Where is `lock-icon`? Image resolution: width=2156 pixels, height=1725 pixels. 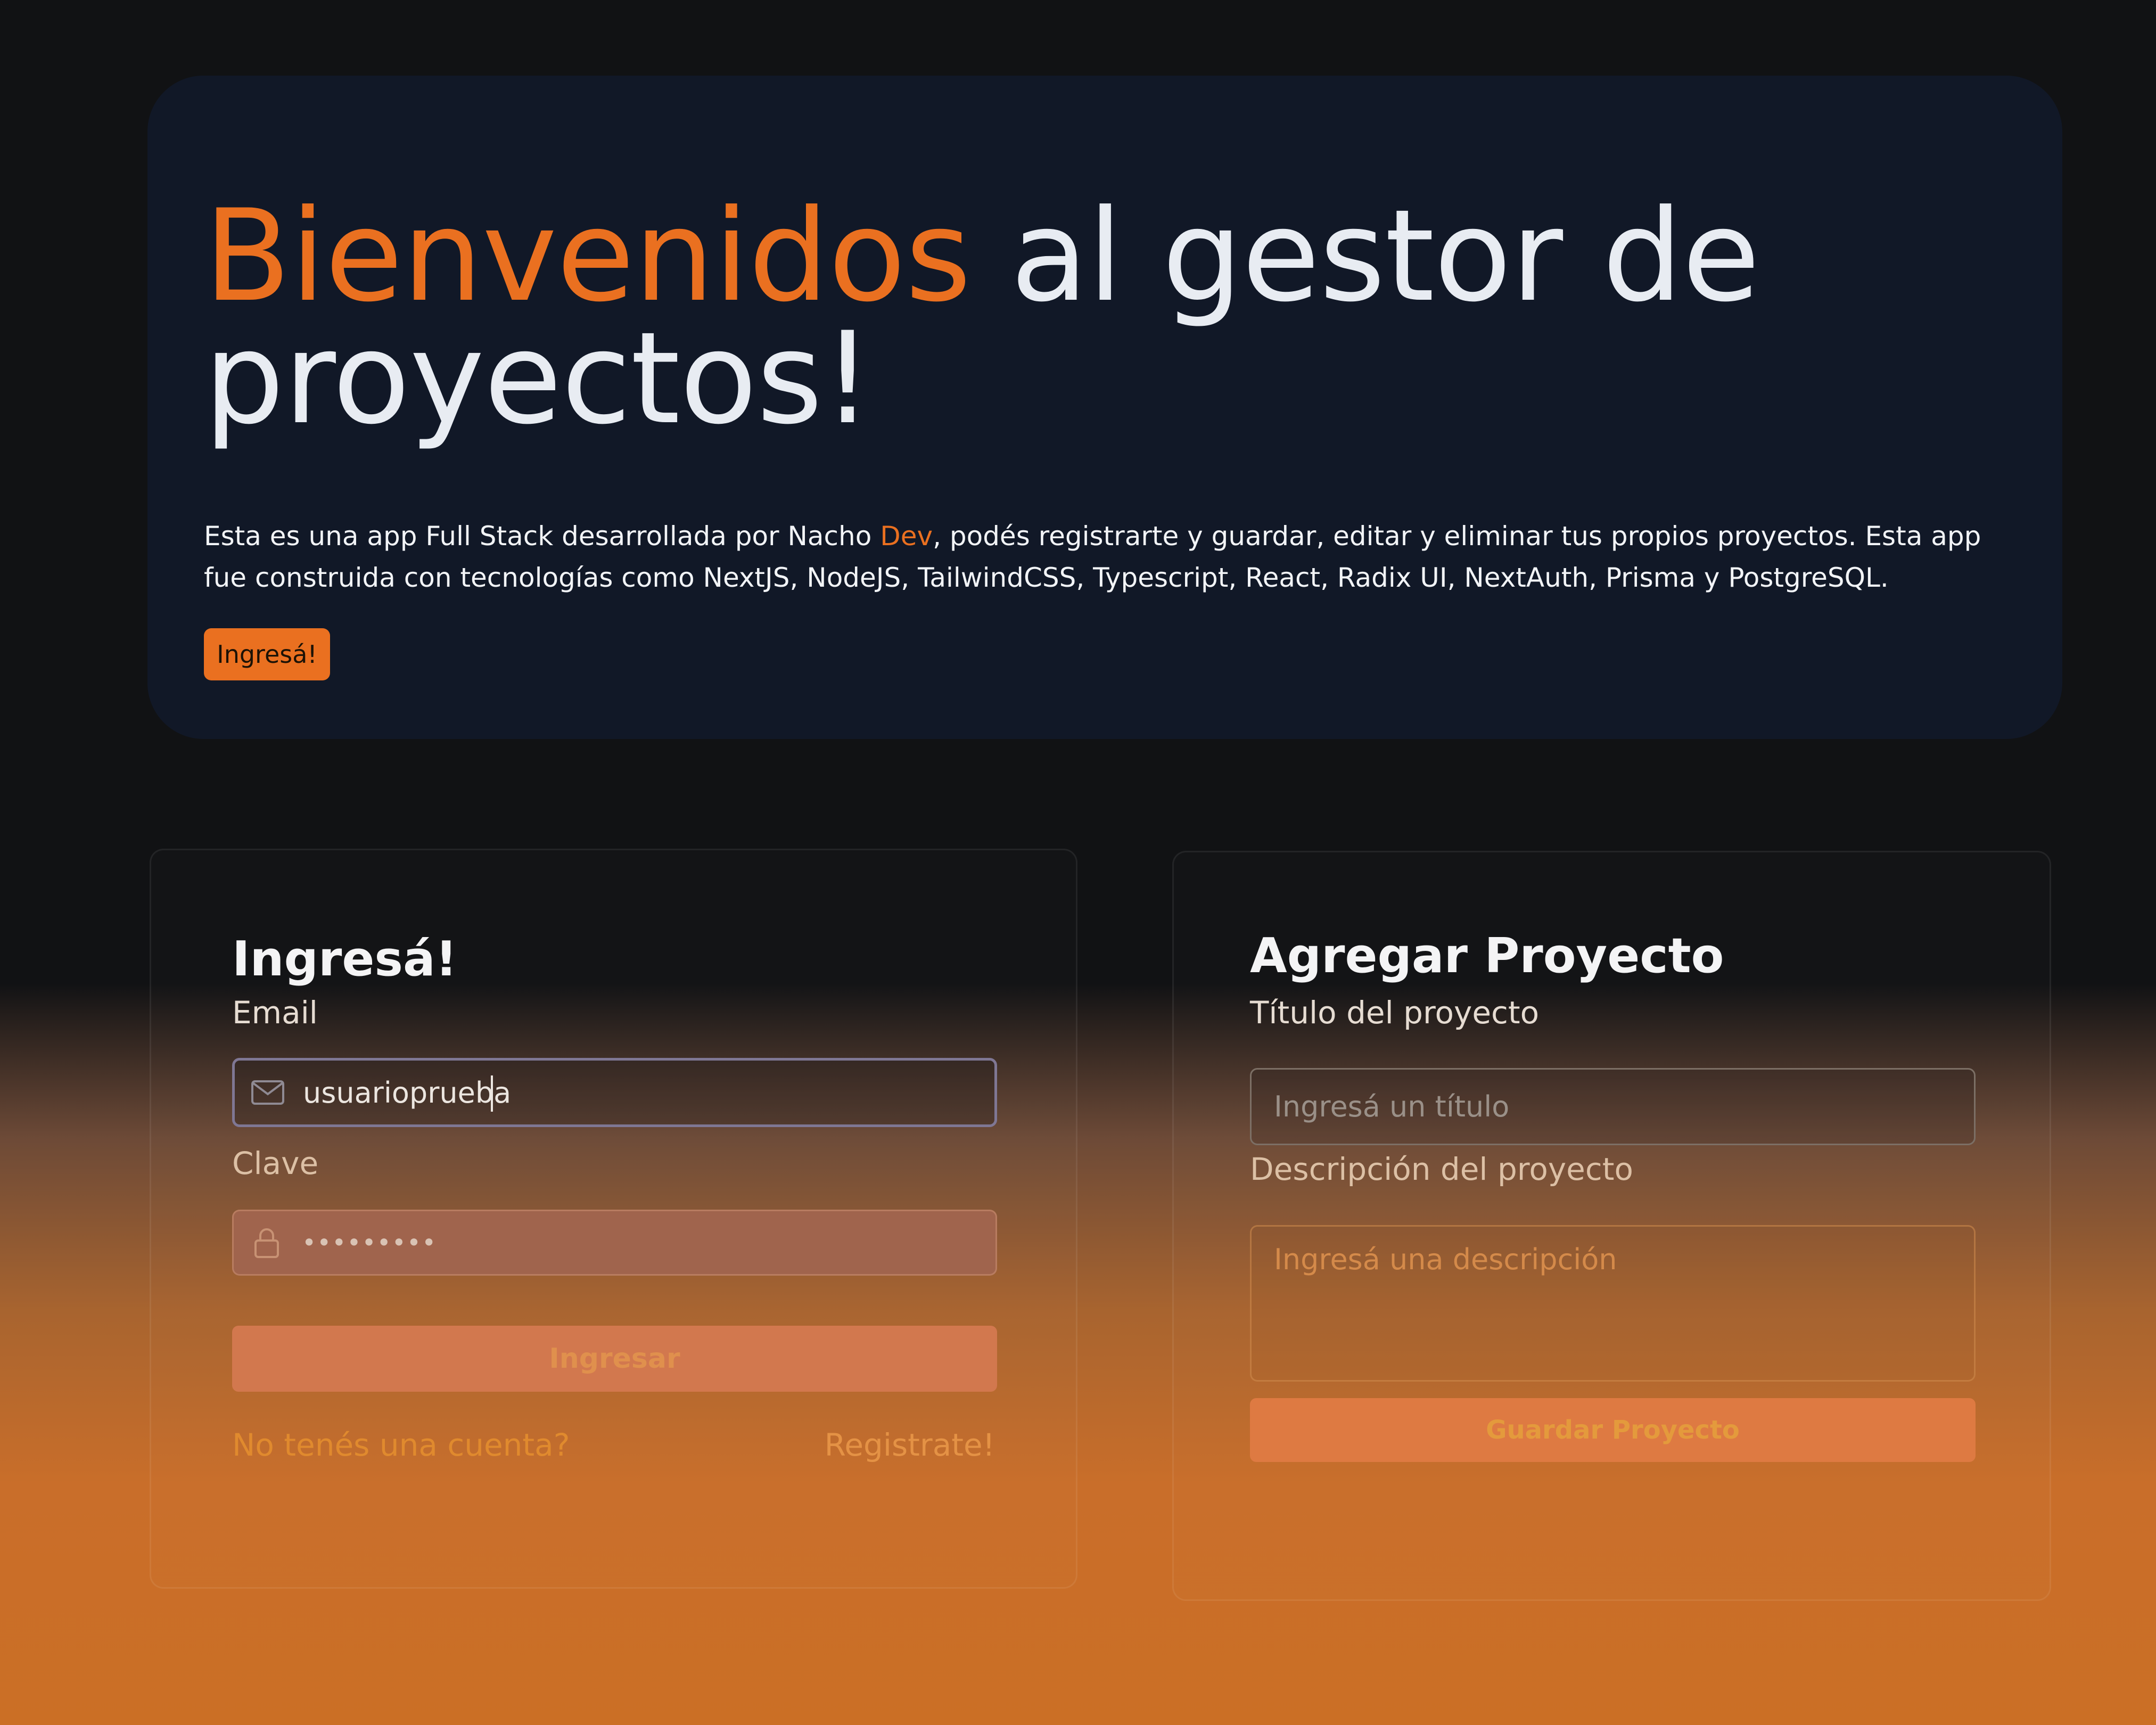 lock-icon is located at coordinates (267, 1243).